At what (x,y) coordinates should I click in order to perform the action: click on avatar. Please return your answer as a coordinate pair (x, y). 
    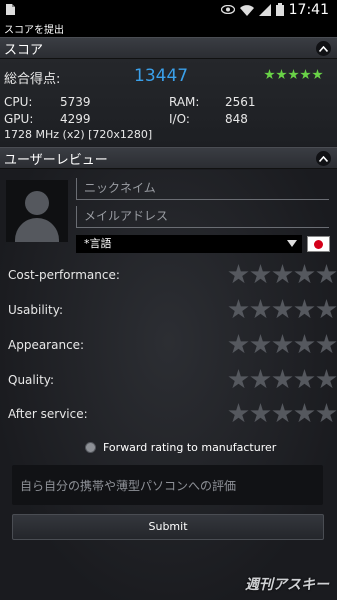
    Looking at the image, I should click on (37, 211).